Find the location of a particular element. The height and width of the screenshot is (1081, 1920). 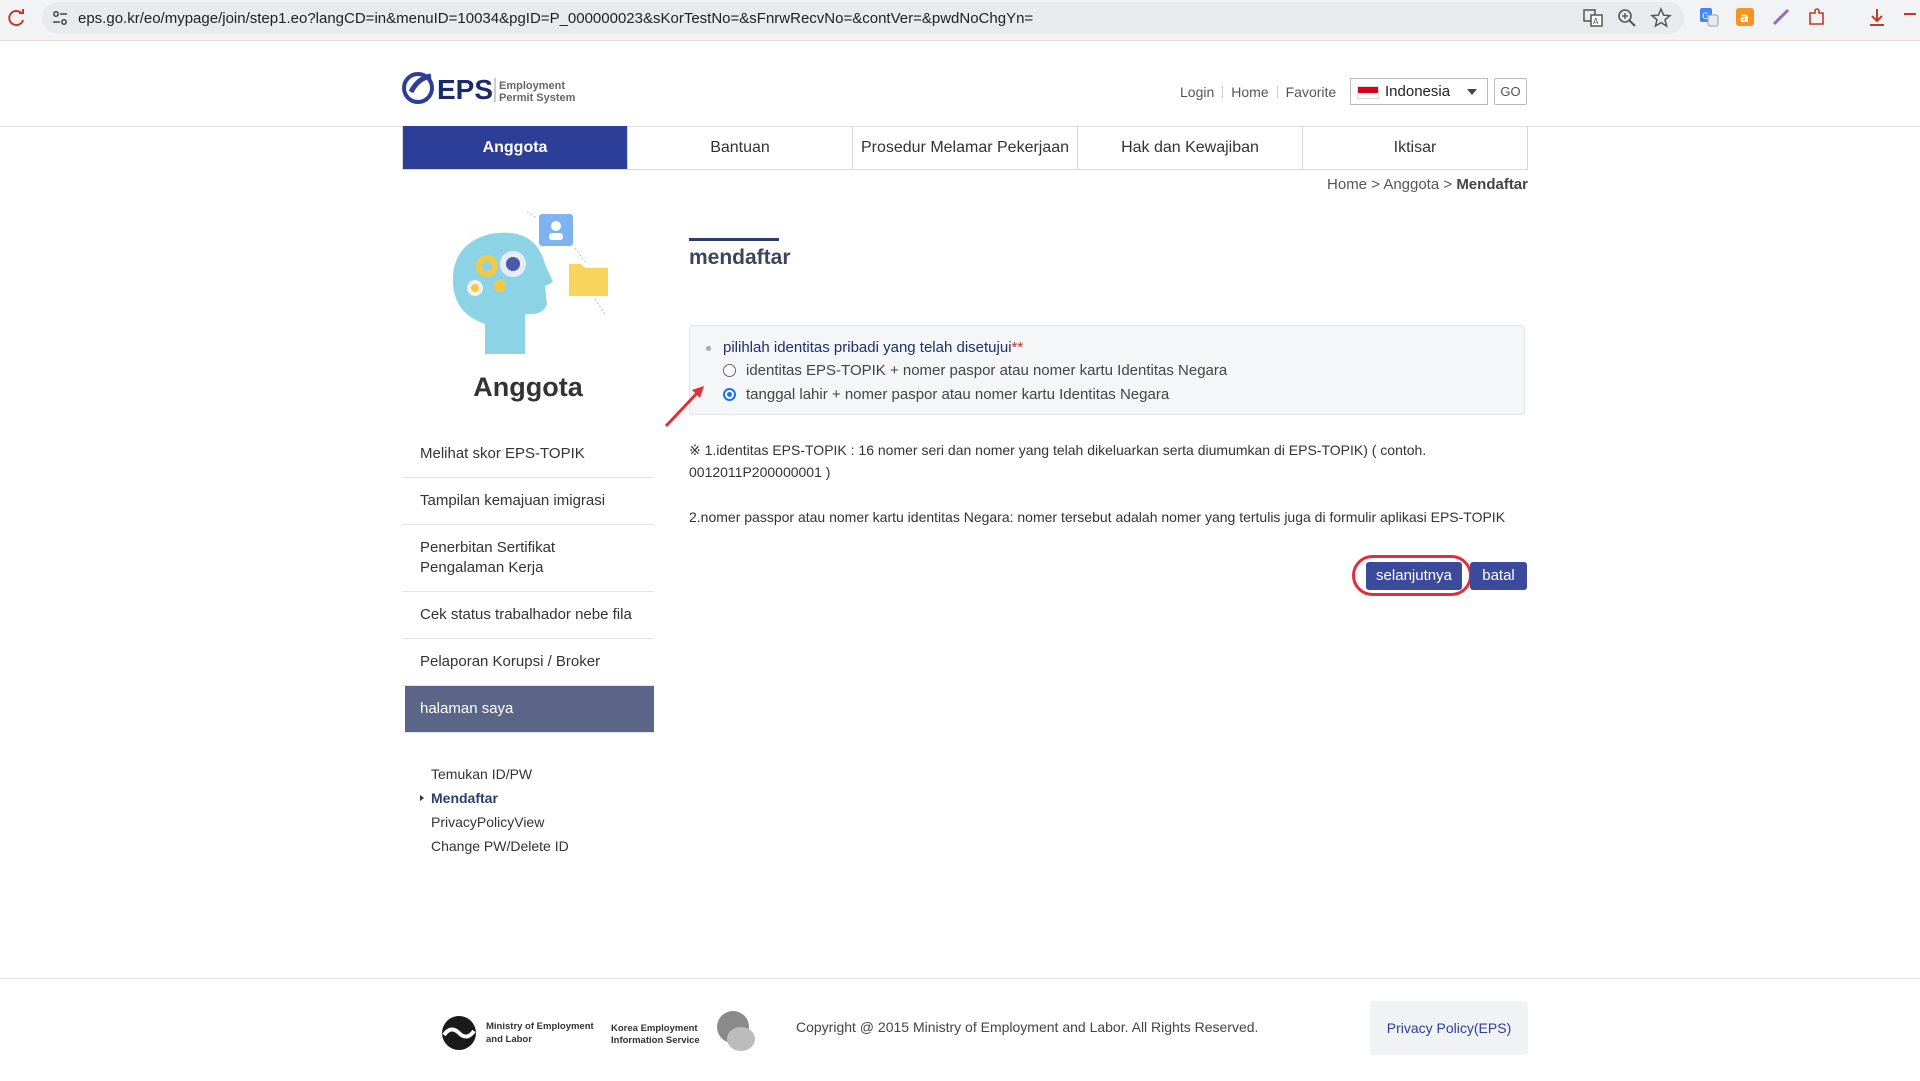

submenu-register: Mendaftar is located at coordinates (494, 798).